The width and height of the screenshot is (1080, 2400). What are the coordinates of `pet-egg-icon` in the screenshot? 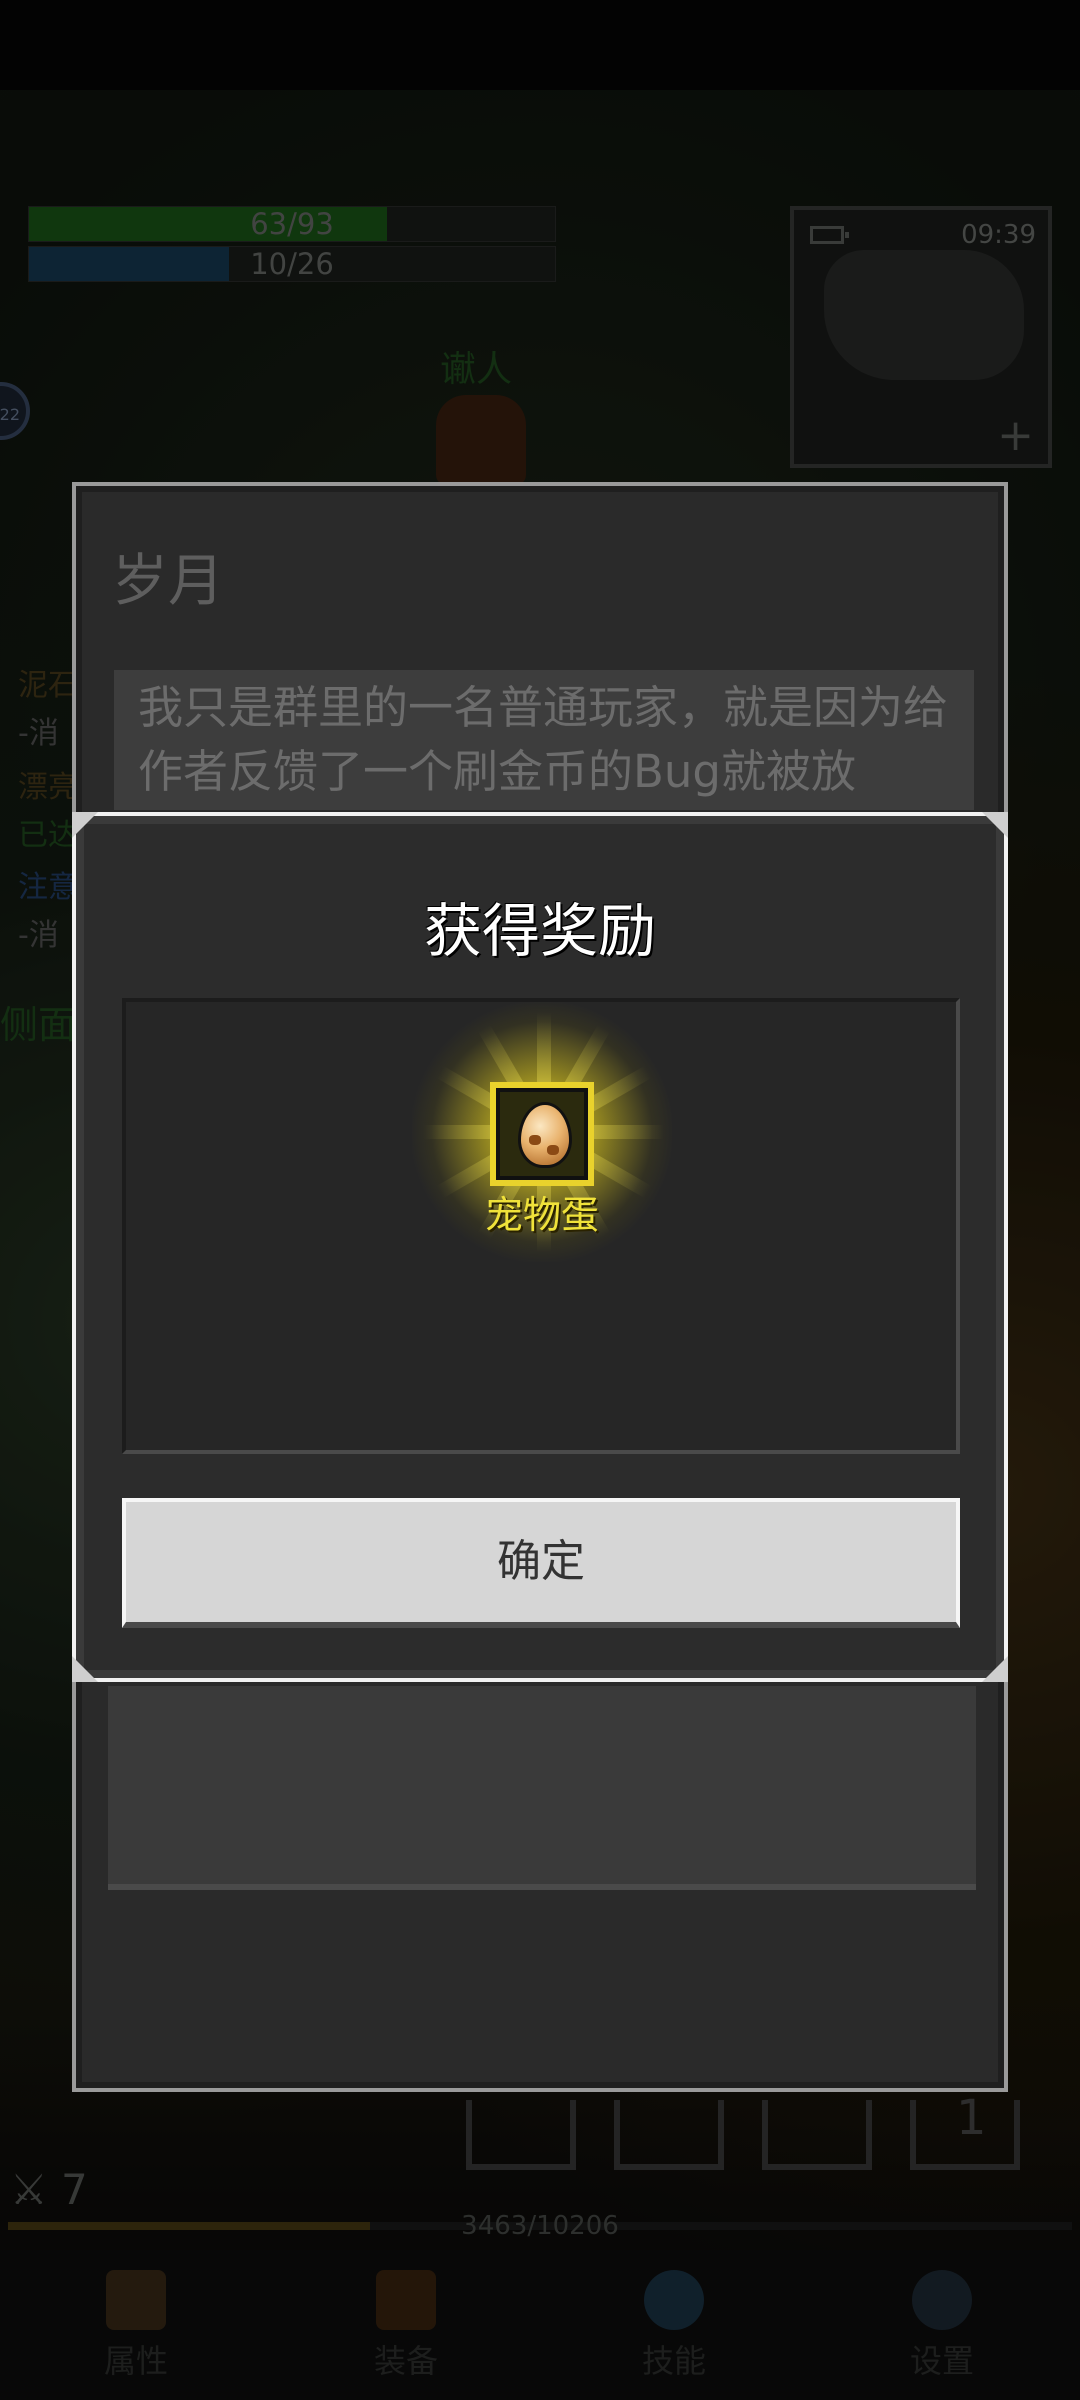 It's located at (545, 1135).